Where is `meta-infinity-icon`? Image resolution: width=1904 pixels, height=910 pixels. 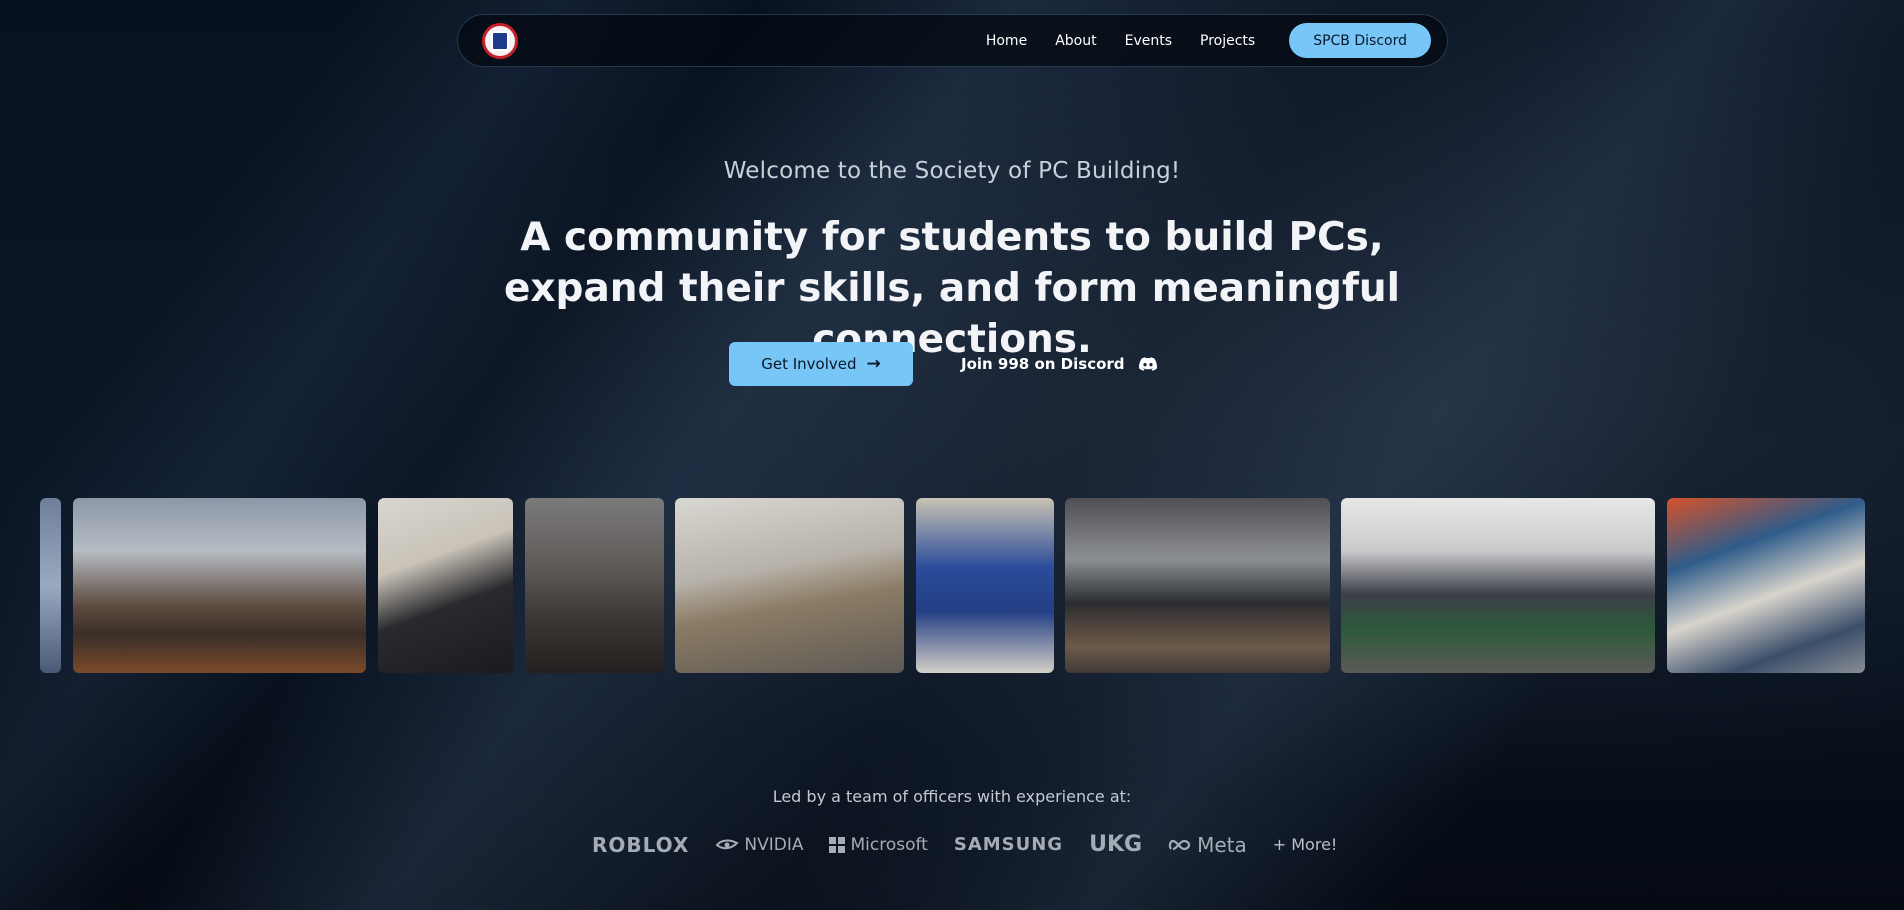
meta-infinity-icon is located at coordinates (1179, 844).